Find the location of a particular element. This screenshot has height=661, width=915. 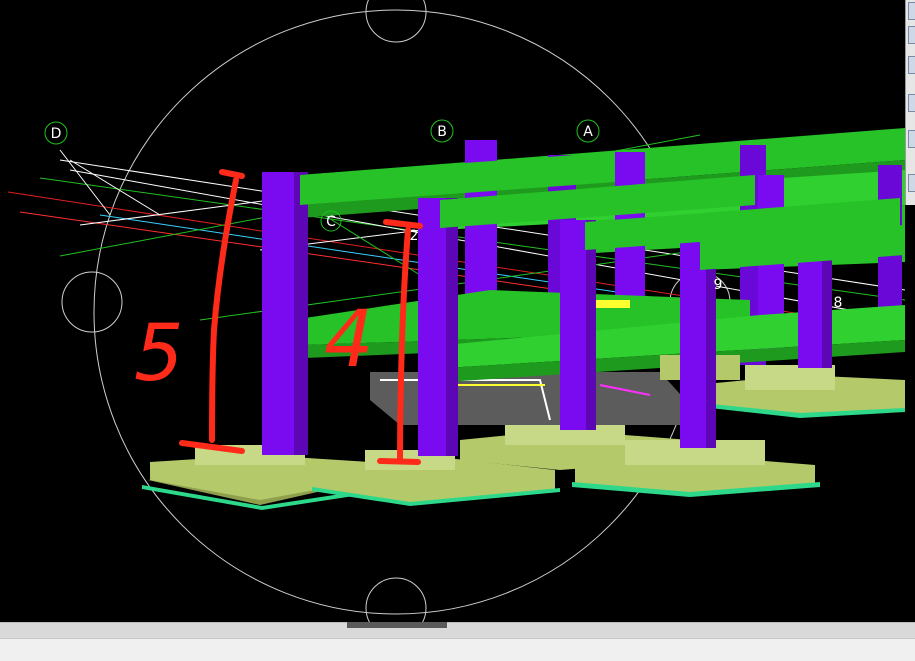

svg-text: A is located at coordinates (588, 132).